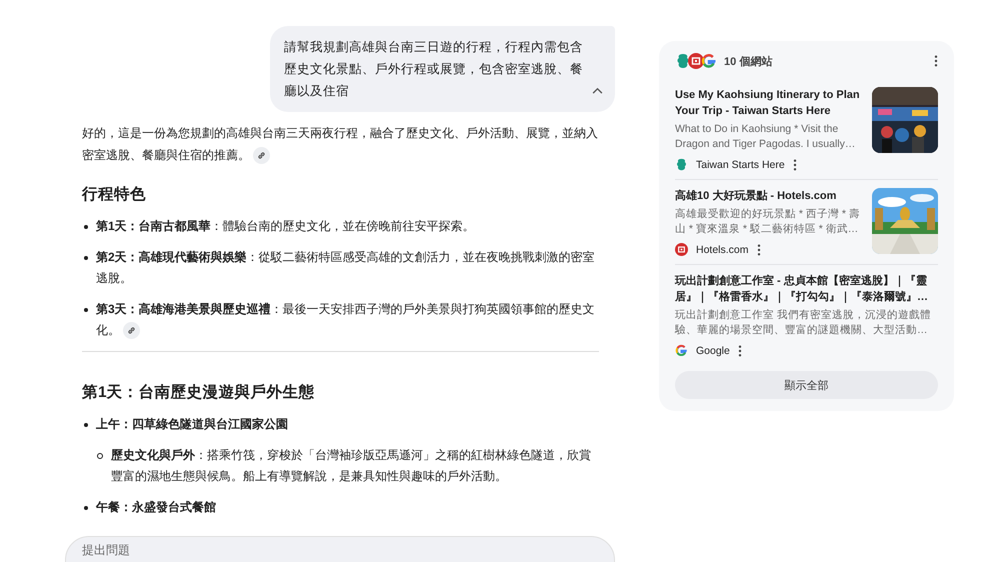  What do you see at coordinates (713, 350) in the screenshot?
I see `source-site-name: Google` at bounding box center [713, 350].